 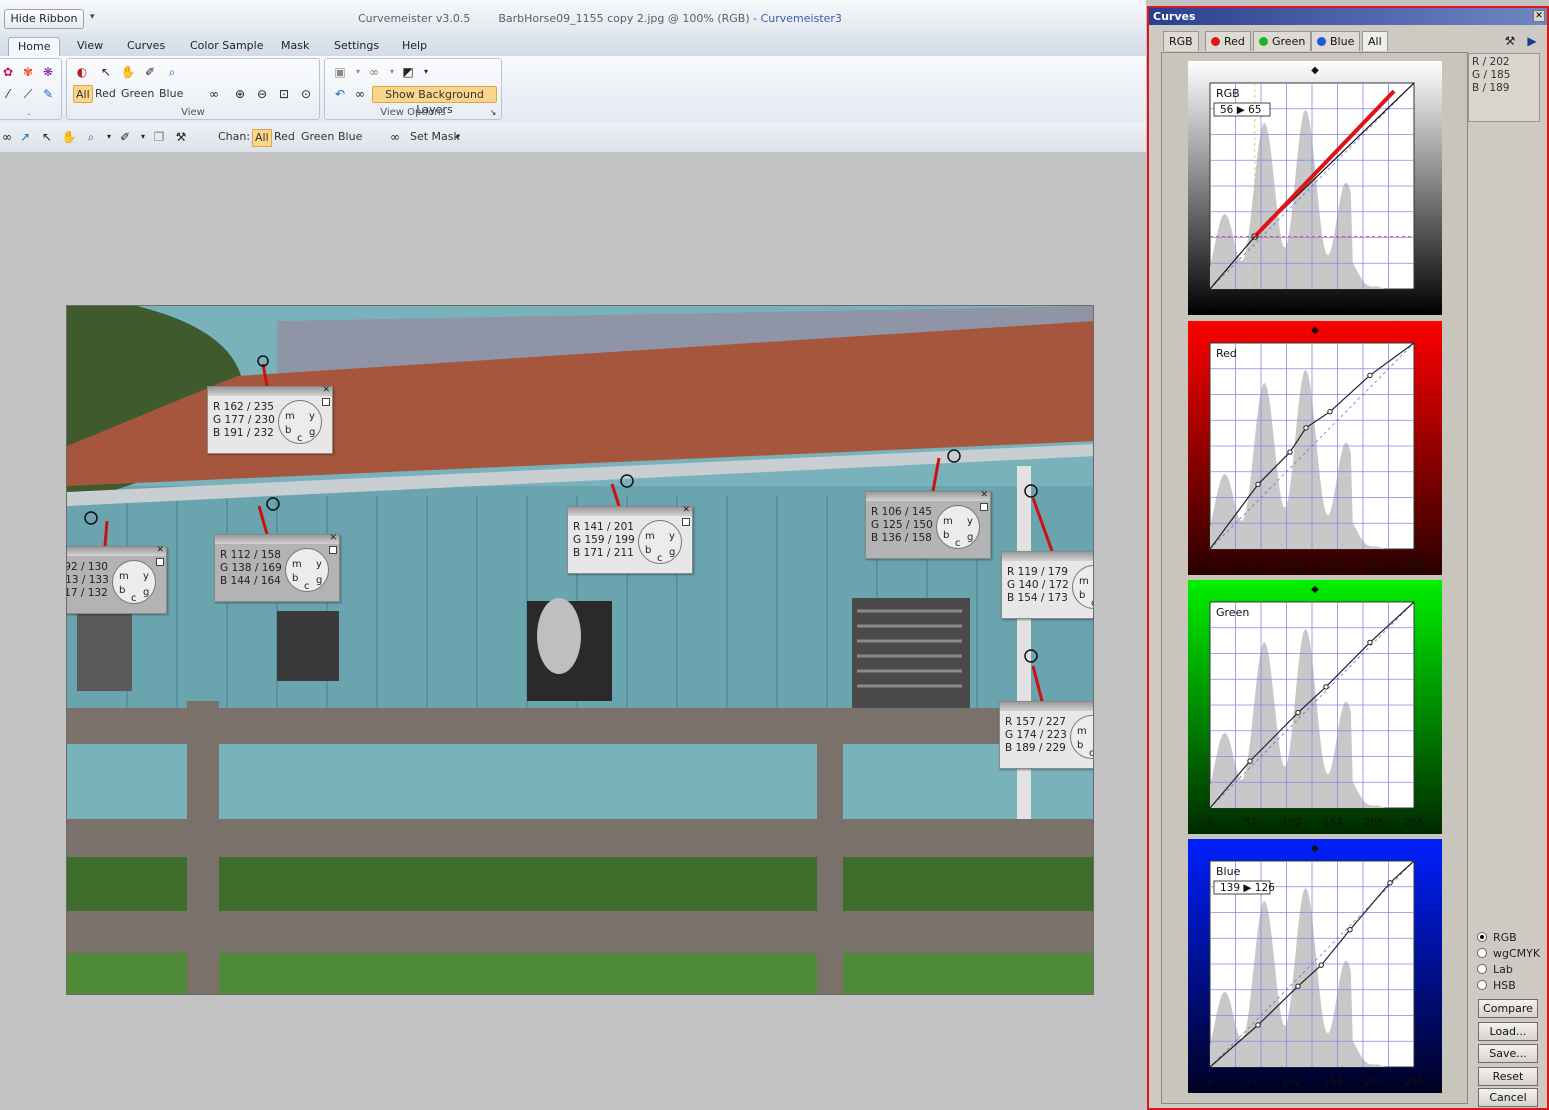 What do you see at coordinates (48, 94) in the screenshot?
I see `brush-icon: ✎` at bounding box center [48, 94].